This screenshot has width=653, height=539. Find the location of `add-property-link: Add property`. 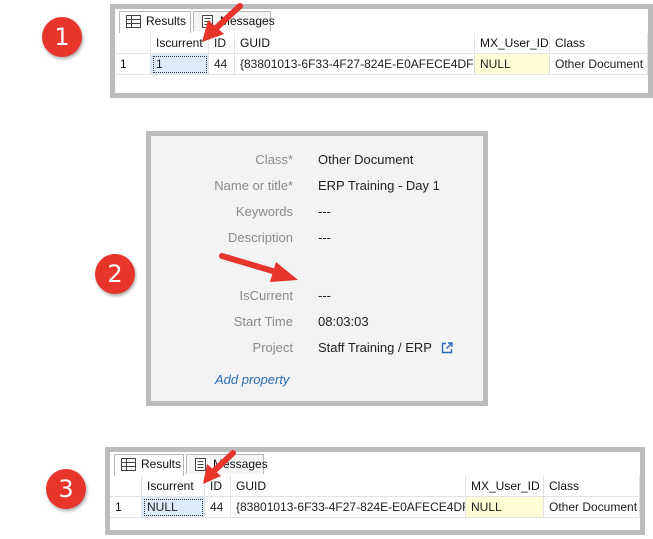

add-property-link: Add property is located at coordinates (252, 379).